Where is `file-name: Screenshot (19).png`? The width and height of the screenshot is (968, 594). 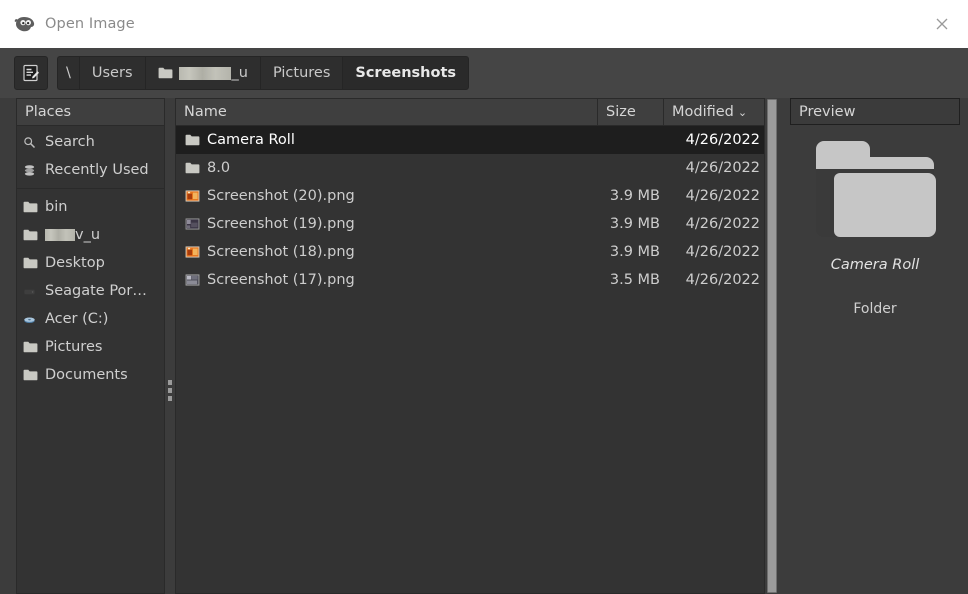
file-name: Screenshot (19).png is located at coordinates (281, 224).